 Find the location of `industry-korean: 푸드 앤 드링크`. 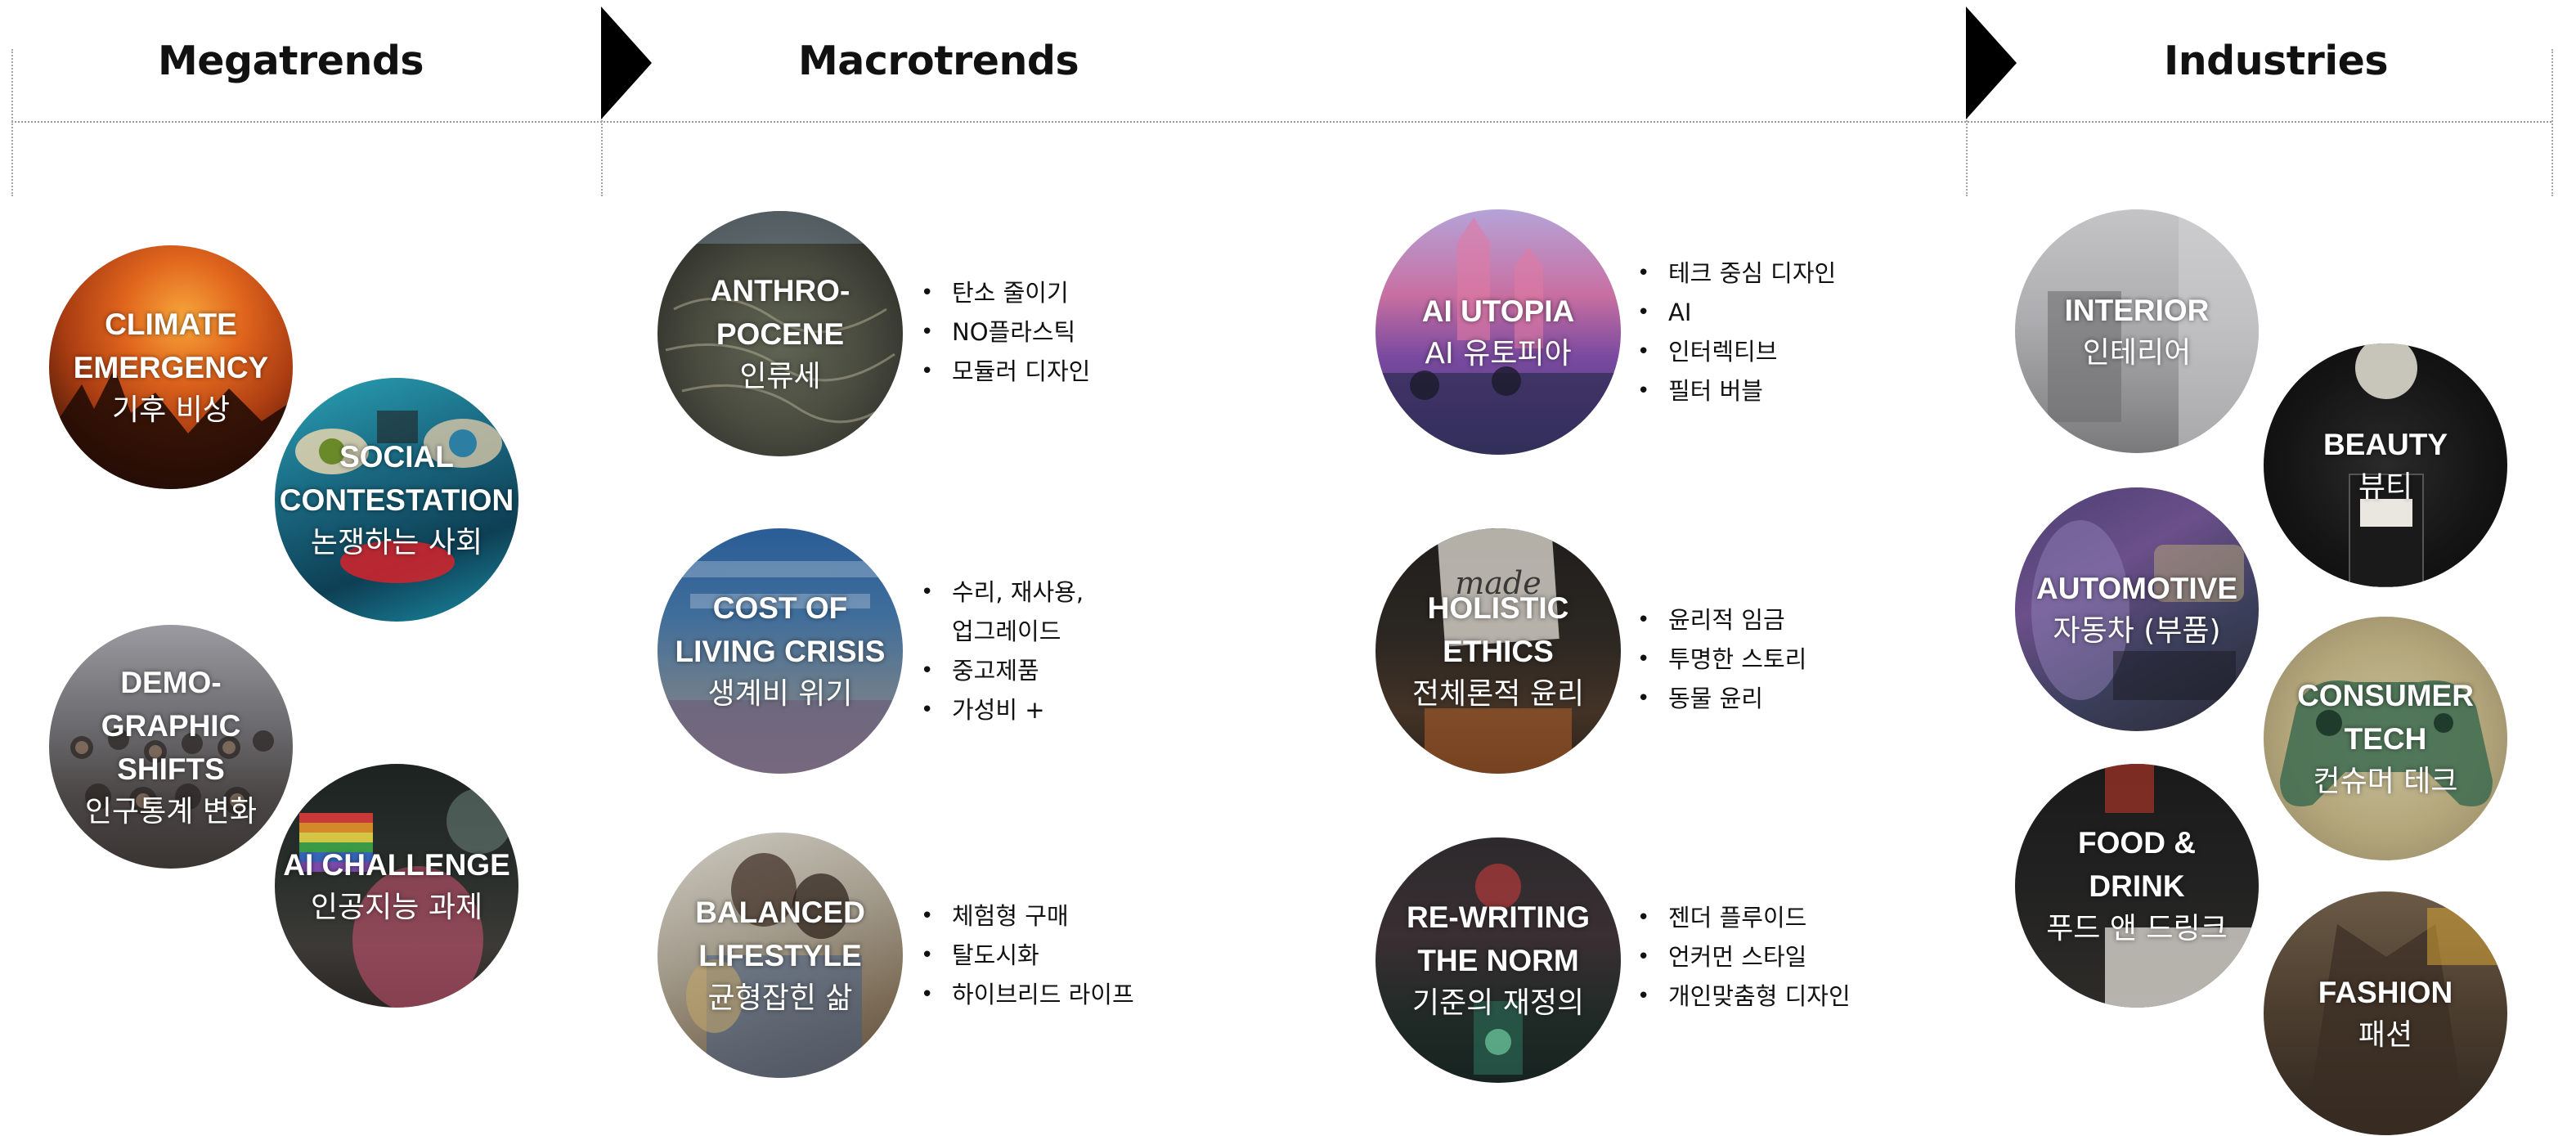

industry-korean: 푸드 앤 드링크 is located at coordinates (2137, 928).